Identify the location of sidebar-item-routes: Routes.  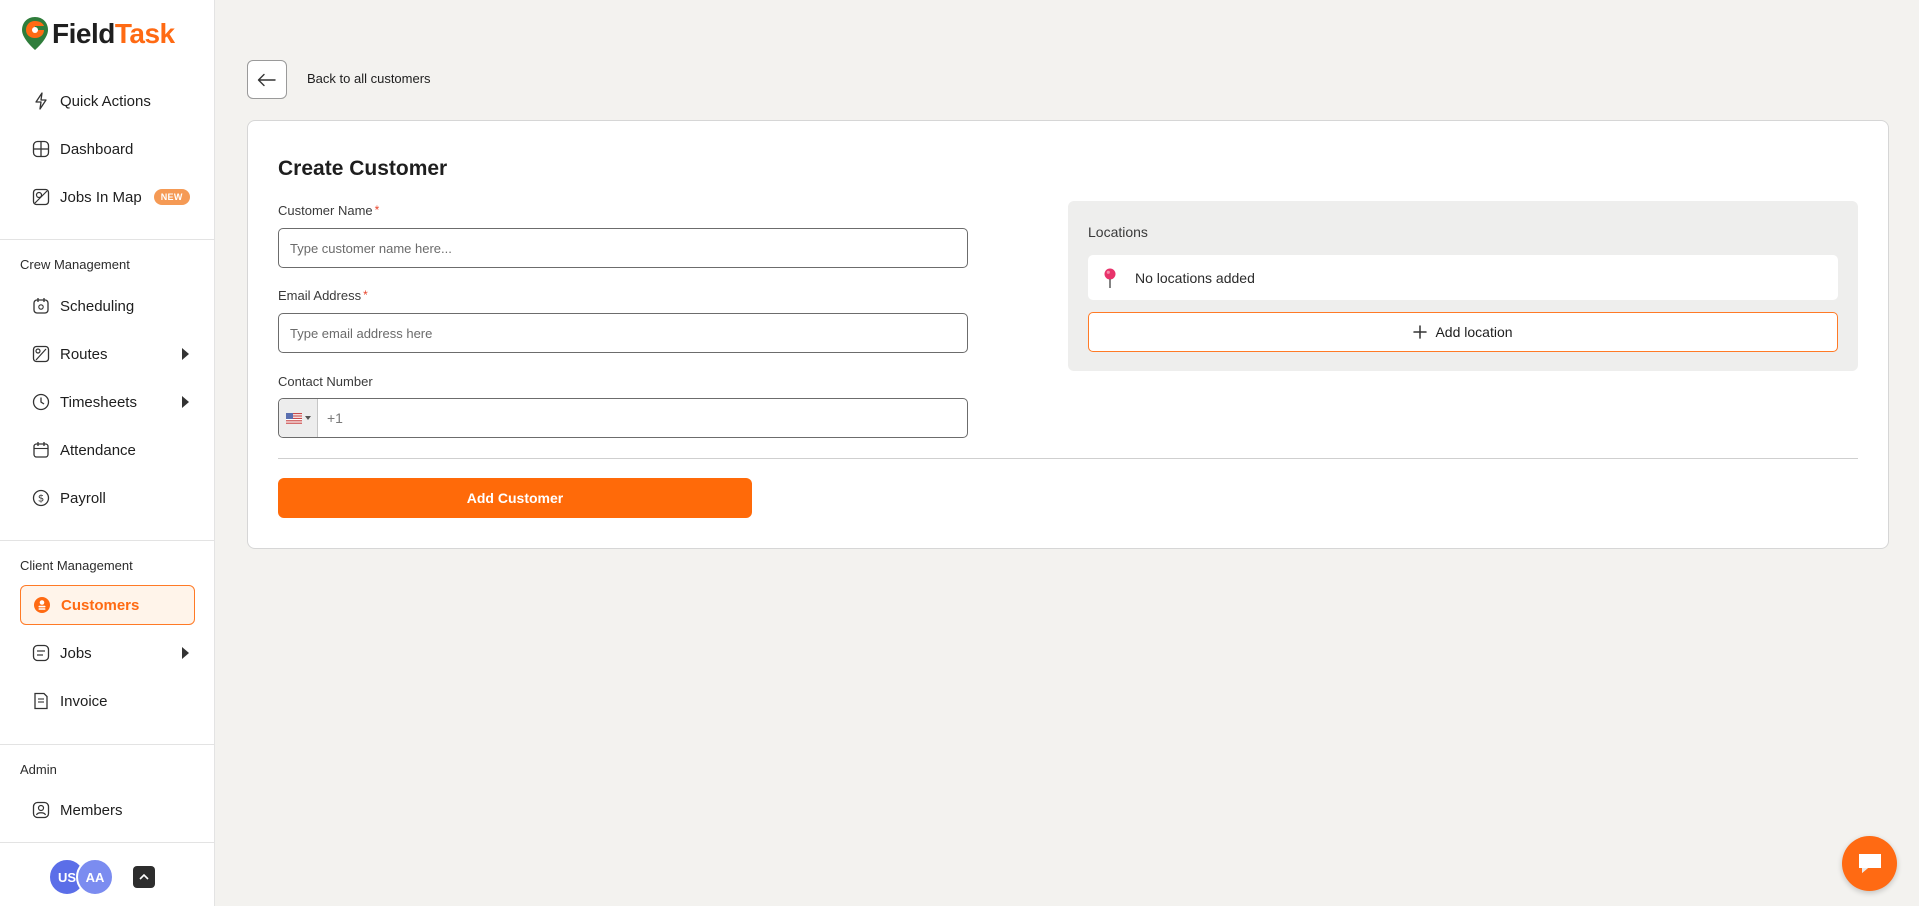
(107, 354).